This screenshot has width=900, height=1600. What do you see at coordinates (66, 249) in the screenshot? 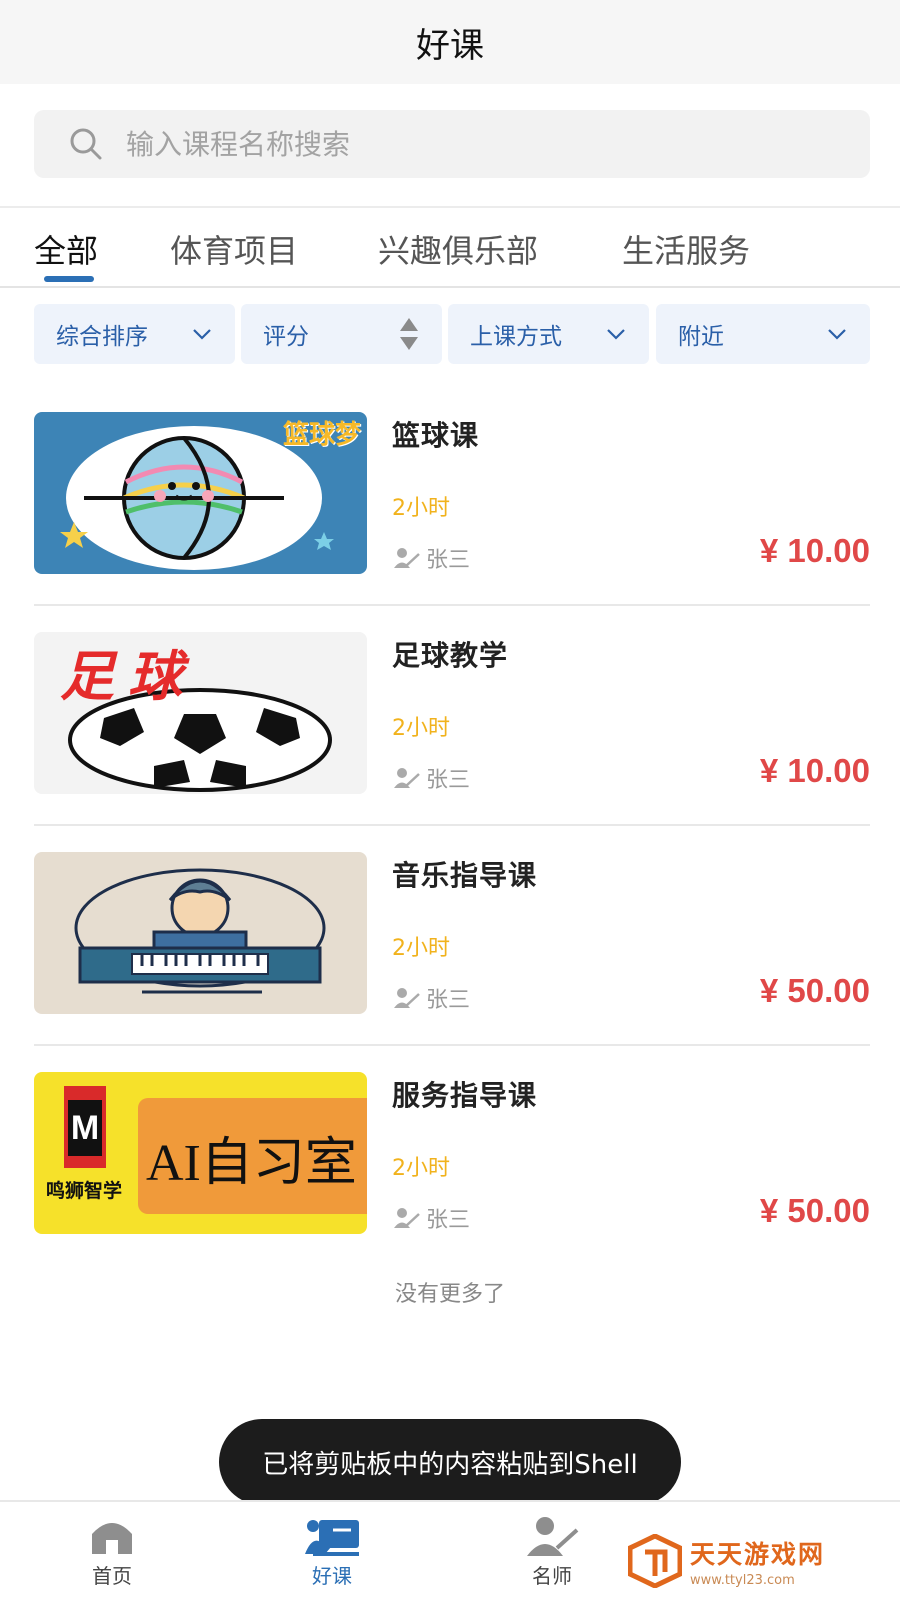
I see `tab-all: 全部` at bounding box center [66, 249].